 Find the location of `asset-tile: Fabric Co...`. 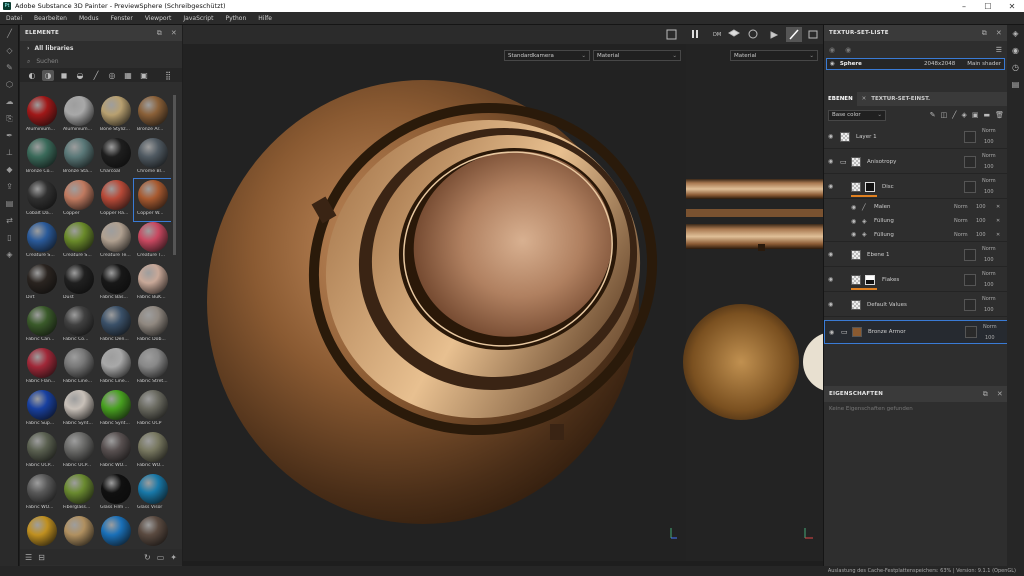

asset-tile: Fabric Co... is located at coordinates (78, 326).